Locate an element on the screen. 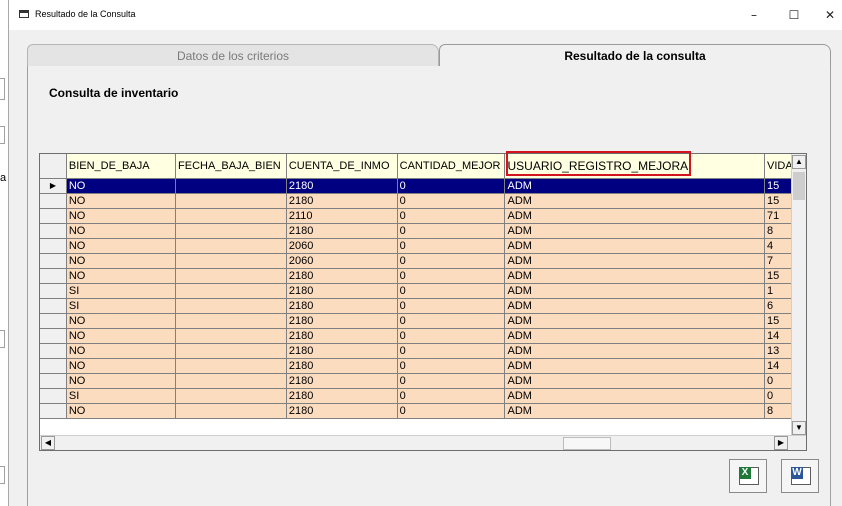 This screenshot has width=842, height=506. table-row: NO 2110 0 ADM 71 is located at coordinates (423, 216).